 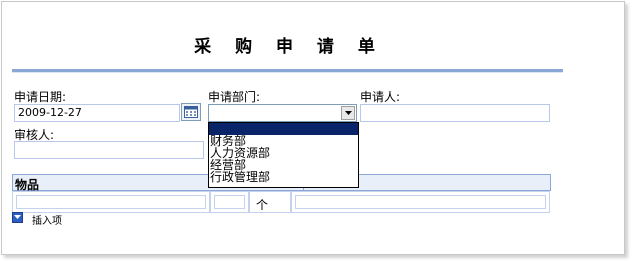 I want to click on calendar-icon, so click(x=191, y=112).